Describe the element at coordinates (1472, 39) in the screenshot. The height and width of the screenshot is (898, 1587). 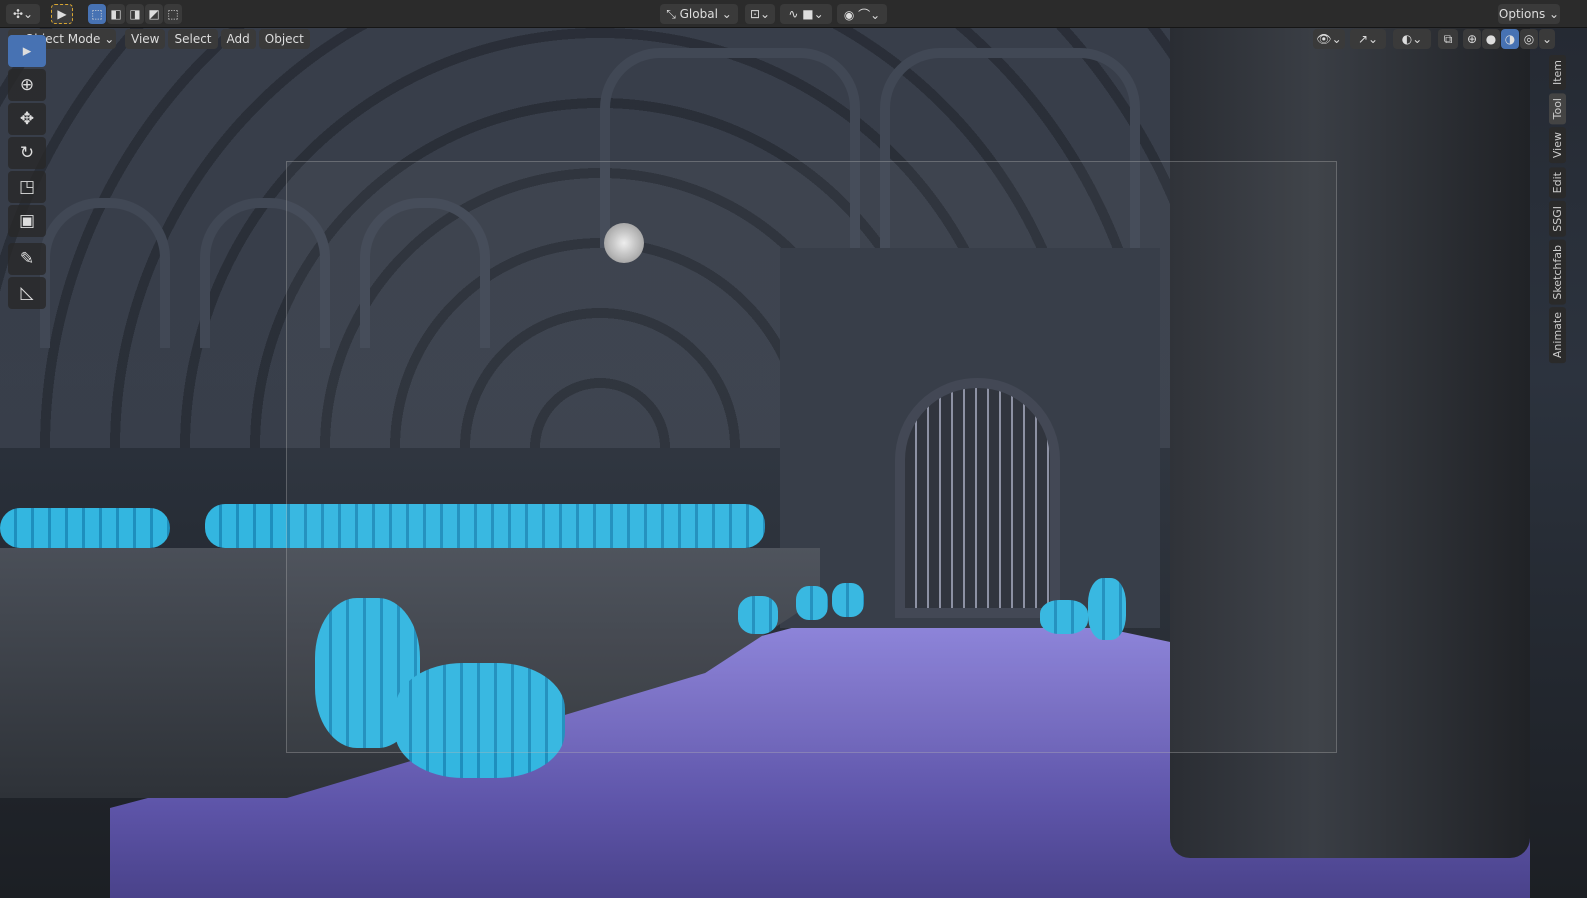
I see `wireframe-shading-icon: ⊕` at that location.